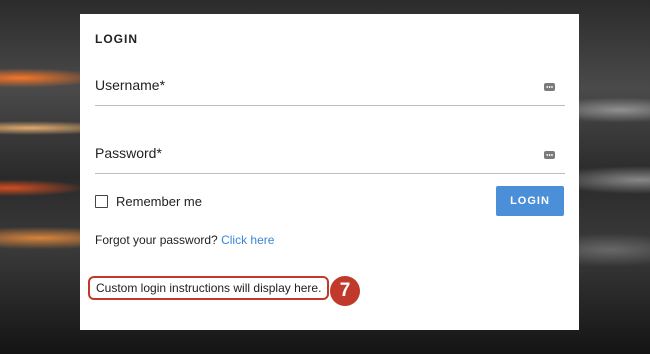 The height and width of the screenshot is (354, 650). What do you see at coordinates (116, 39) in the screenshot?
I see `login-title: LOGIN` at bounding box center [116, 39].